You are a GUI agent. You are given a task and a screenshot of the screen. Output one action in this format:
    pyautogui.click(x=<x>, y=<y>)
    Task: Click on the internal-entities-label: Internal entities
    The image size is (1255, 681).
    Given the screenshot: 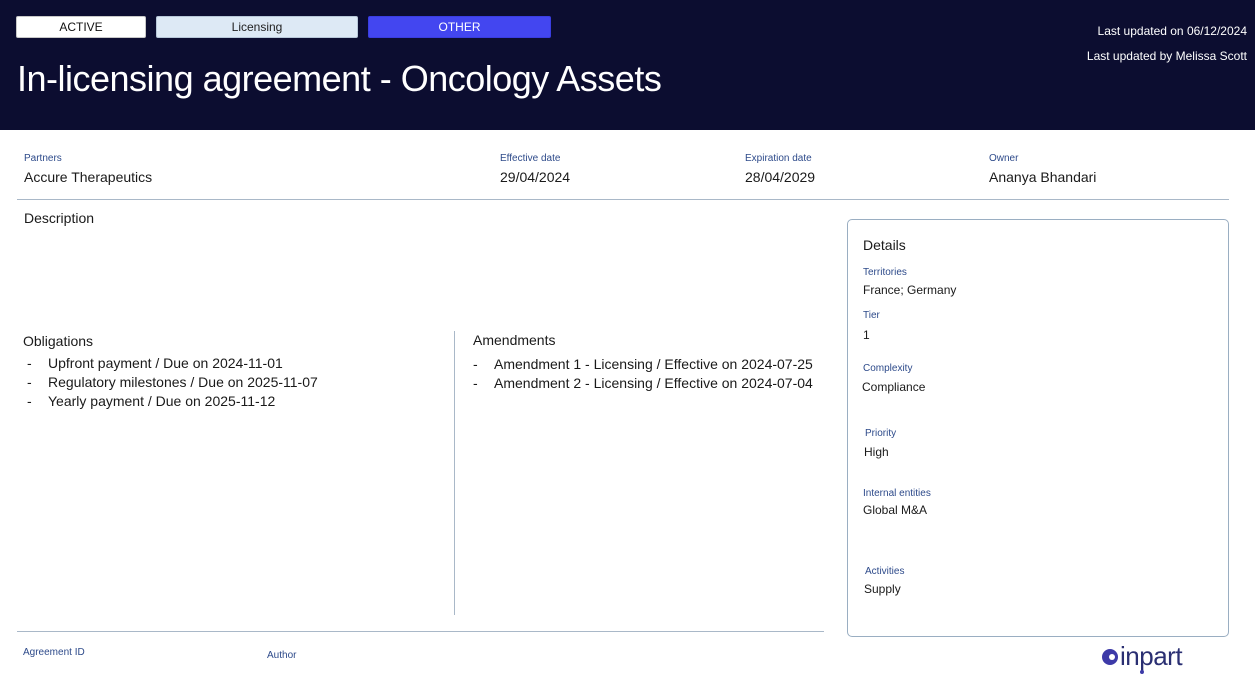 What is the action you would take?
    pyautogui.click(x=897, y=493)
    